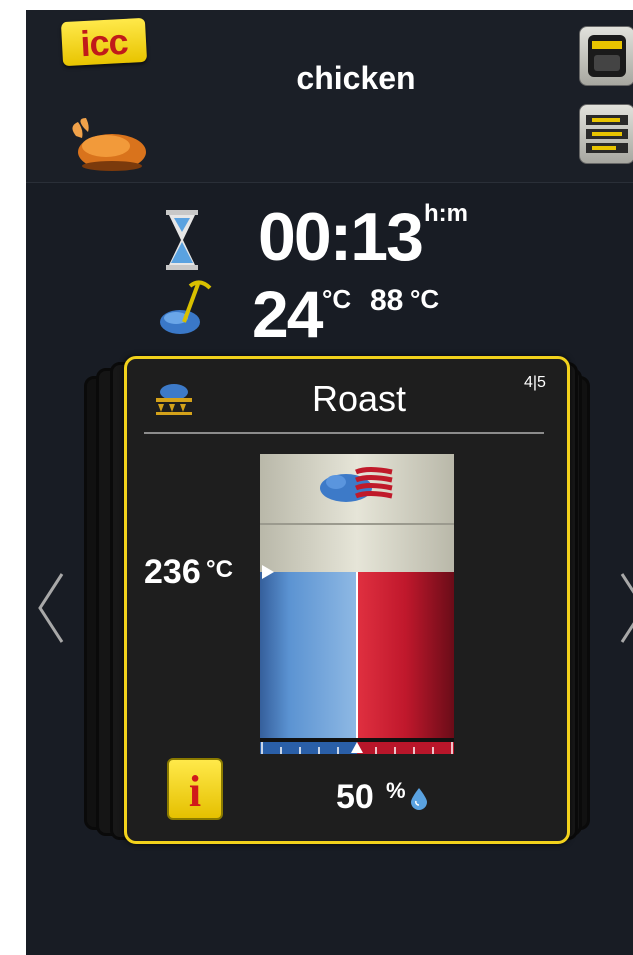  Describe the element at coordinates (356, 78) in the screenshot. I see `program-title: chicken` at that location.